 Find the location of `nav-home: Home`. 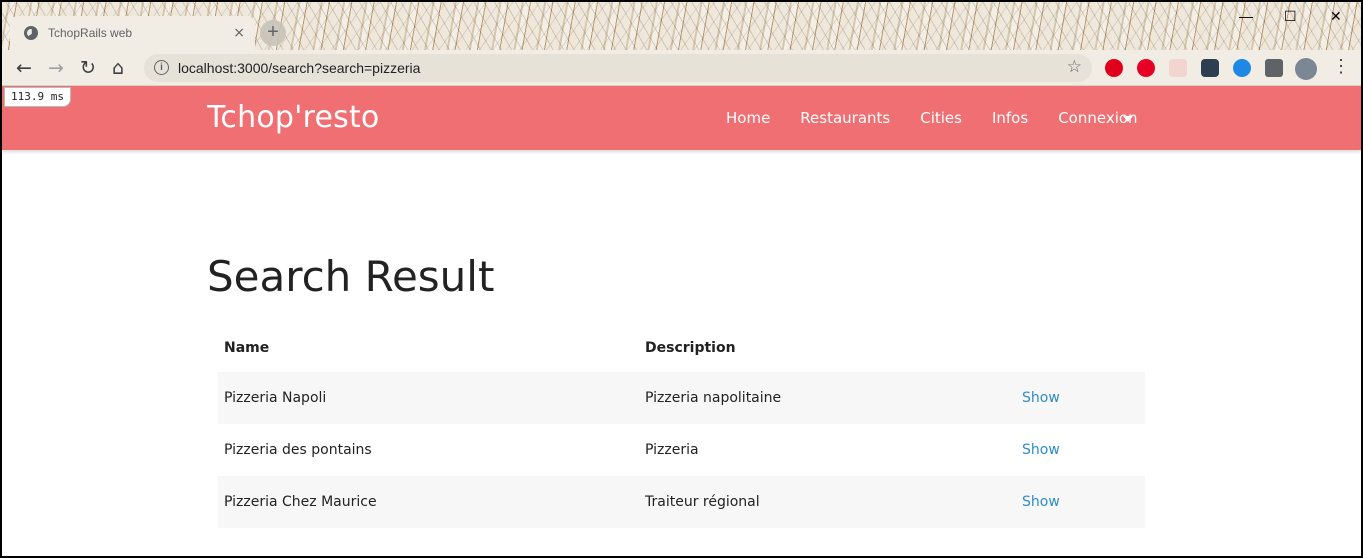

nav-home: Home is located at coordinates (748, 118).